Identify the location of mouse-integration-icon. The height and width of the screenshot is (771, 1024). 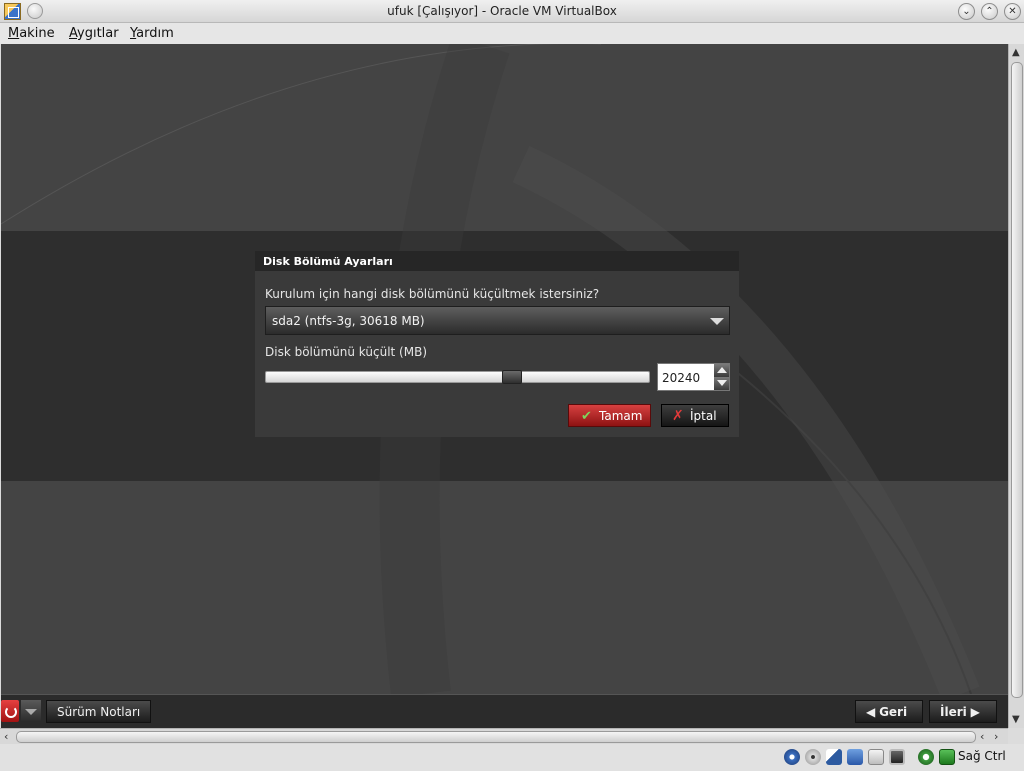
(926, 757).